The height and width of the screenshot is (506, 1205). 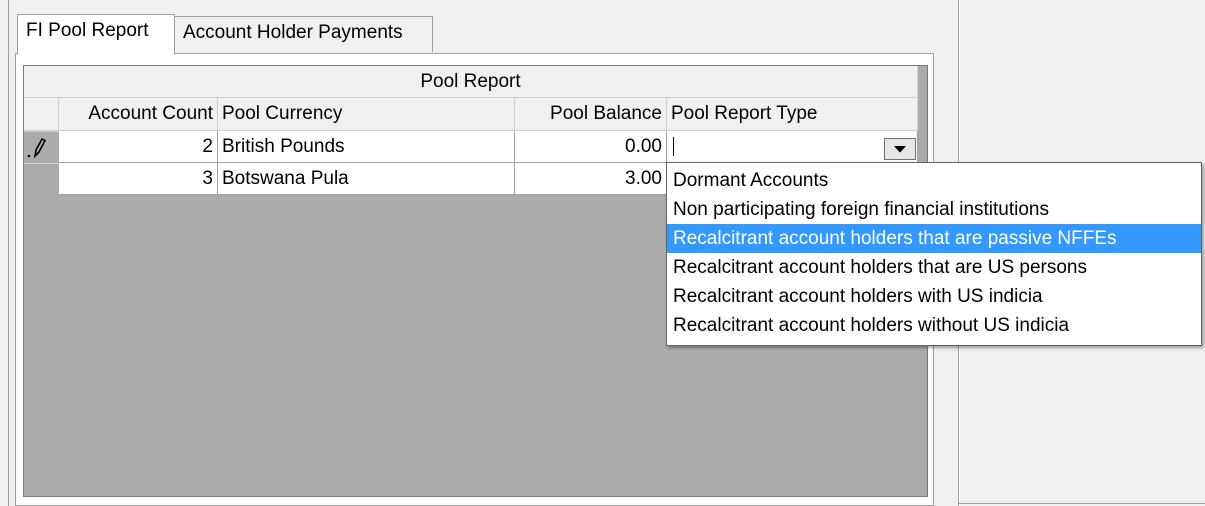 What do you see at coordinates (41, 147) in the screenshot?
I see `pencil-icon` at bounding box center [41, 147].